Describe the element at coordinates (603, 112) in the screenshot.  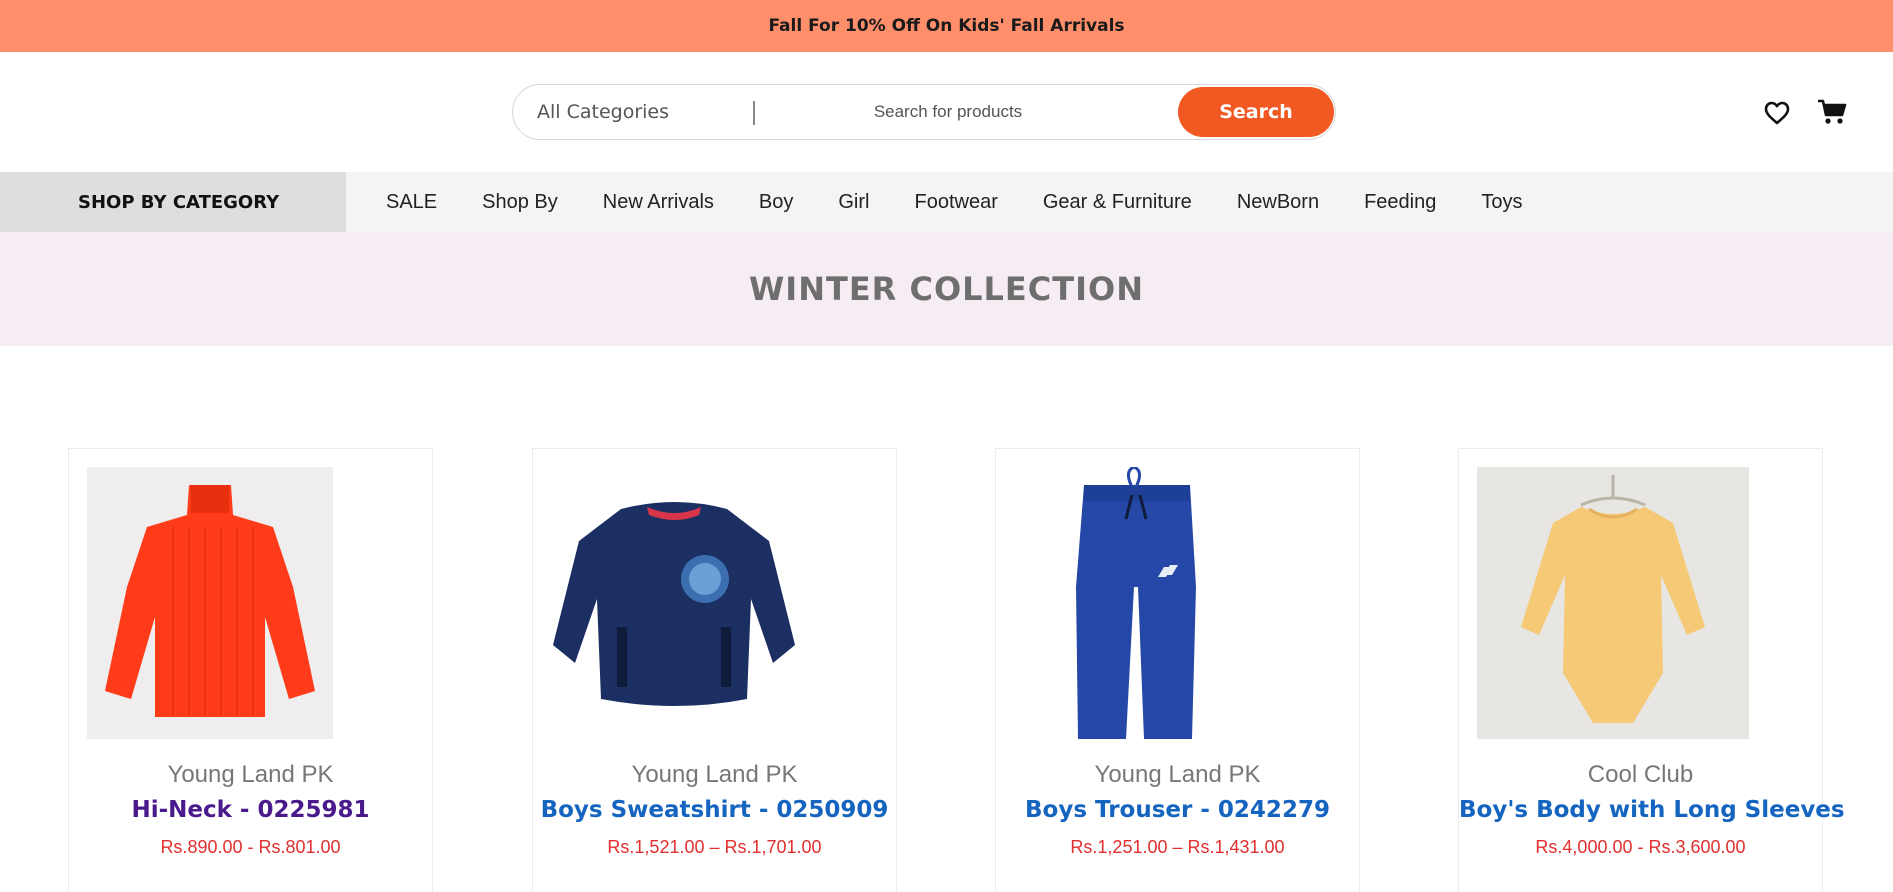
I see `category-select: All Categories` at that location.